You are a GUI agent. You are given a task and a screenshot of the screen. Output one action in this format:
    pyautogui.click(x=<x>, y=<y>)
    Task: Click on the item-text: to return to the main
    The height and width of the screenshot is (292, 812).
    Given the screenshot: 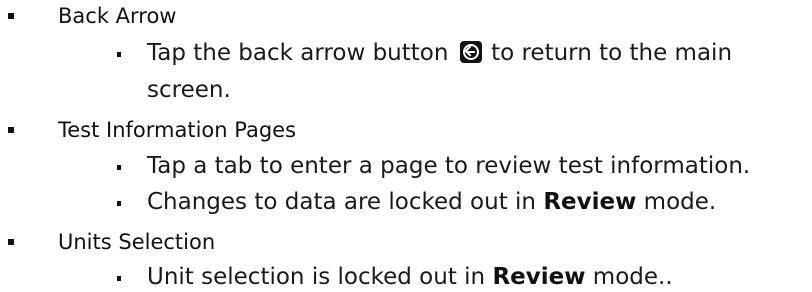 What is the action you would take?
    pyautogui.click(x=612, y=53)
    